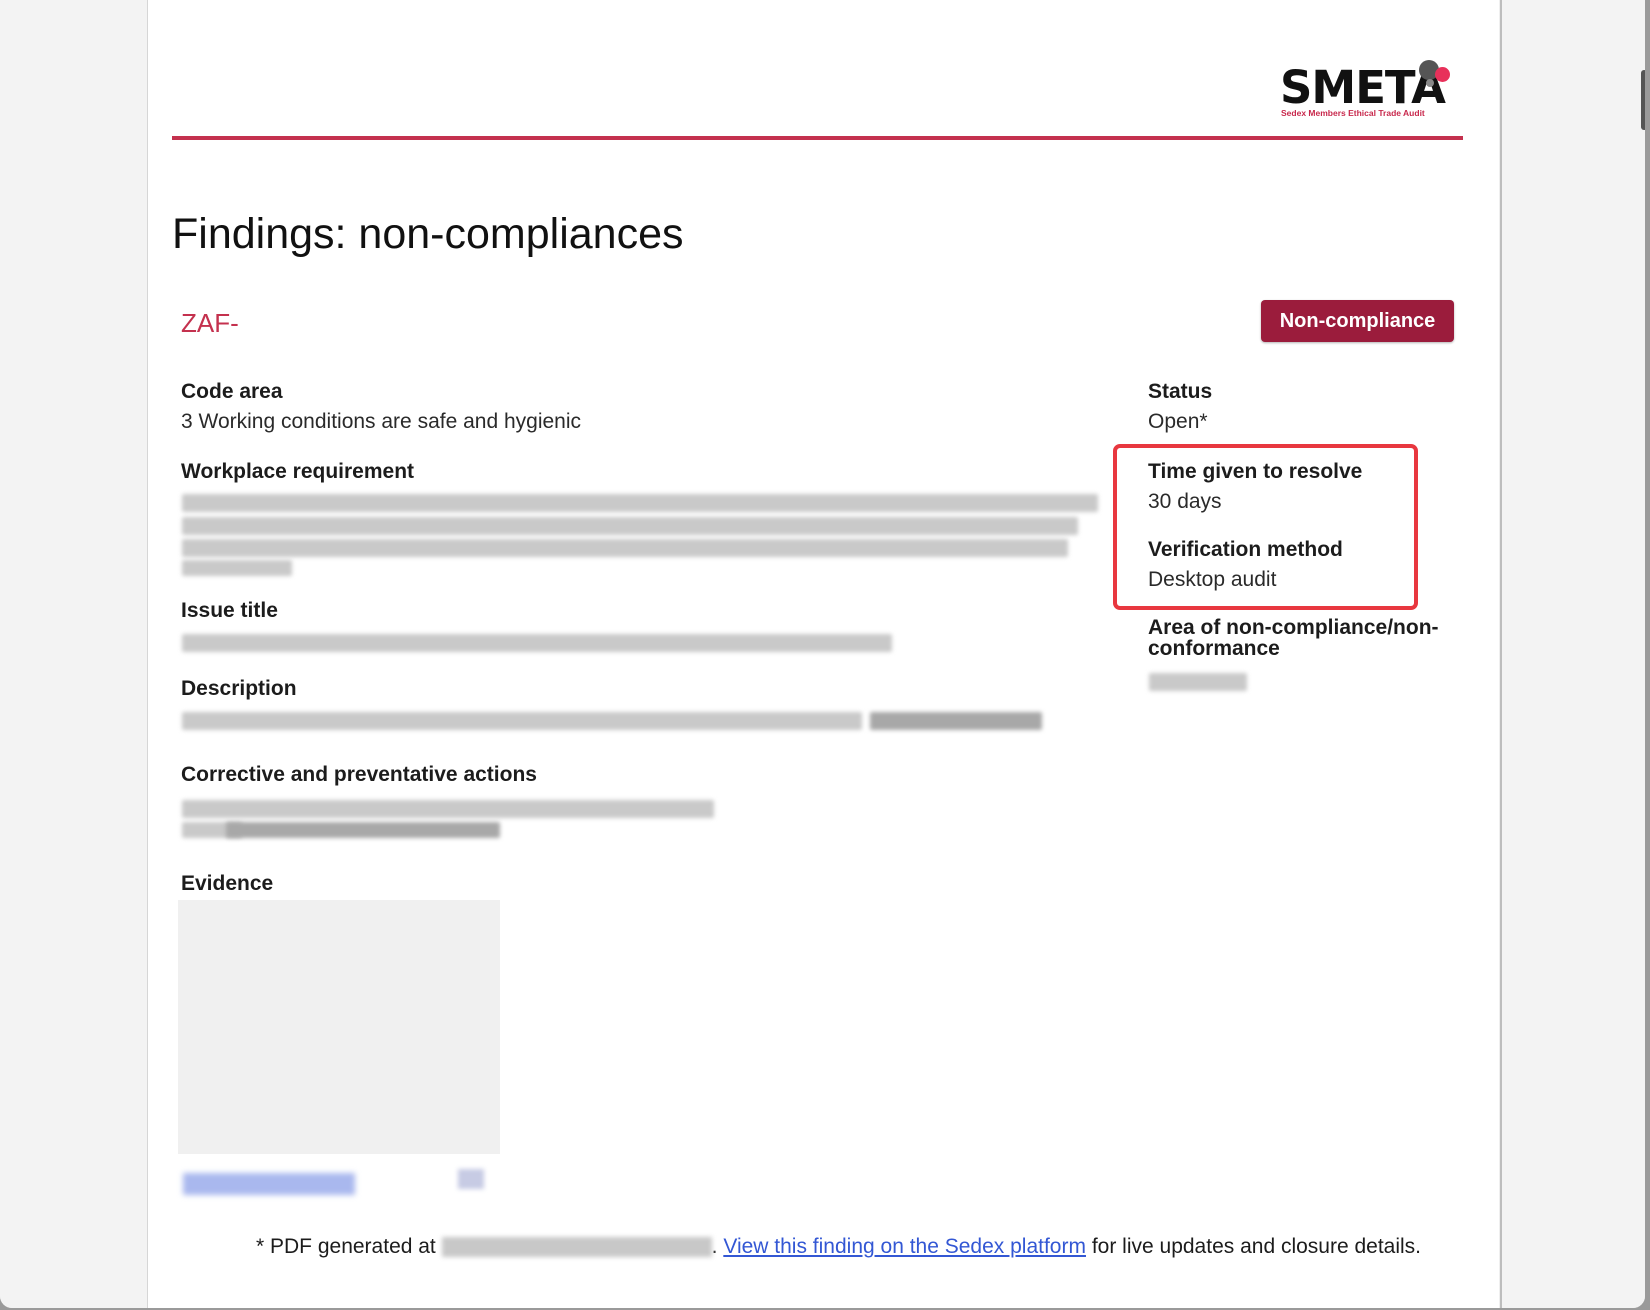 This screenshot has width=1650, height=1310. Describe the element at coordinates (1178, 421) in the screenshot. I see `status-value: Open*` at that location.